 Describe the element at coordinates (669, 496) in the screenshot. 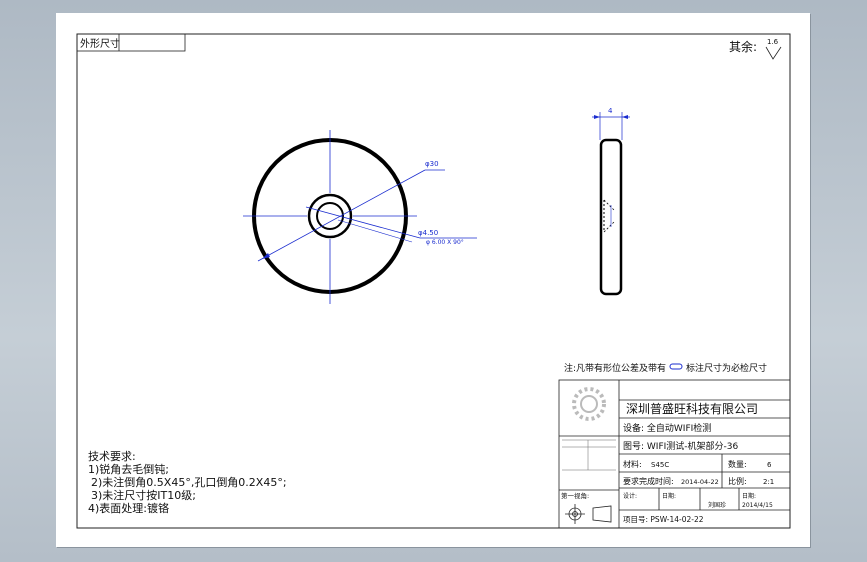

I see `date1-label: 日期:` at that location.